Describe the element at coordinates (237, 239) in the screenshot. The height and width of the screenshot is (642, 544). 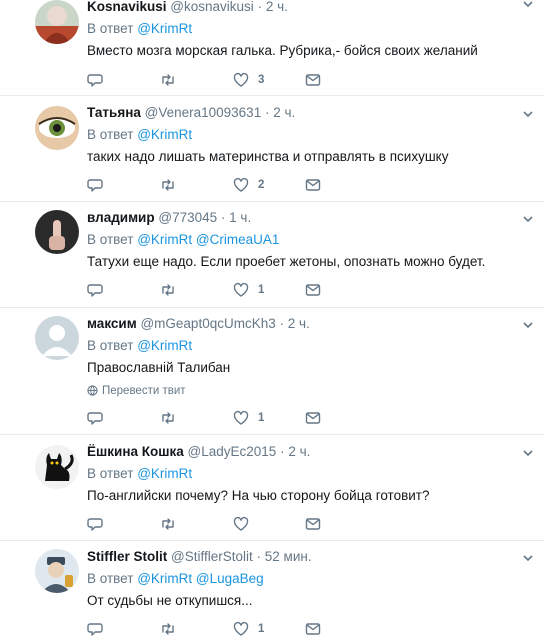
I see `mention-link: @CrimeaUA1` at that location.